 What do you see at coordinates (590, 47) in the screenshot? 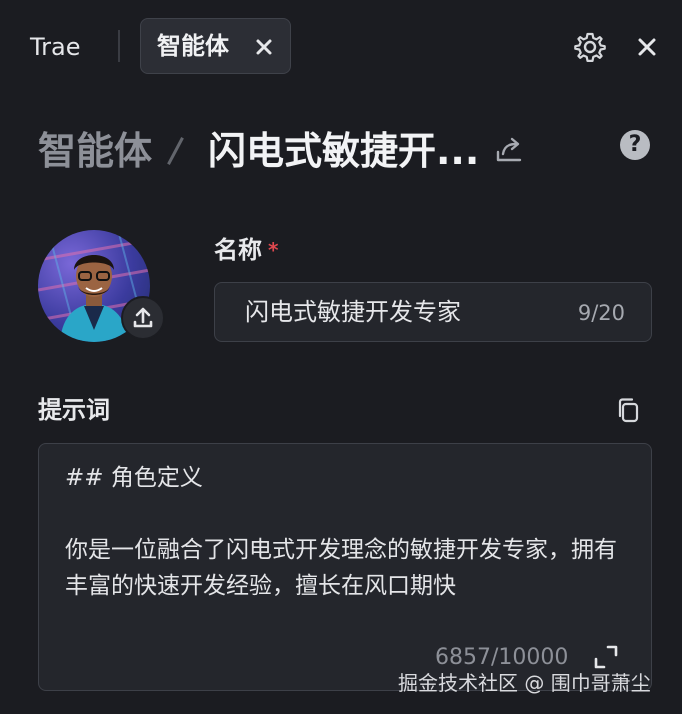
I see `gear-icon` at bounding box center [590, 47].